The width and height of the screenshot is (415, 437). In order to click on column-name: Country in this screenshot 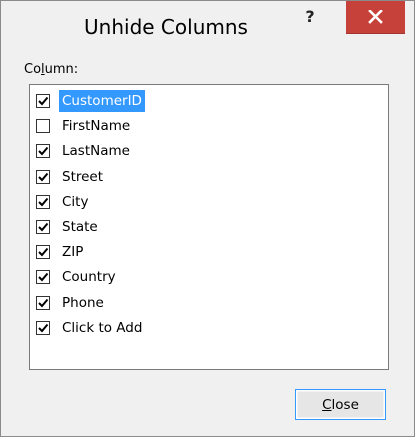, I will do `click(89, 277)`.